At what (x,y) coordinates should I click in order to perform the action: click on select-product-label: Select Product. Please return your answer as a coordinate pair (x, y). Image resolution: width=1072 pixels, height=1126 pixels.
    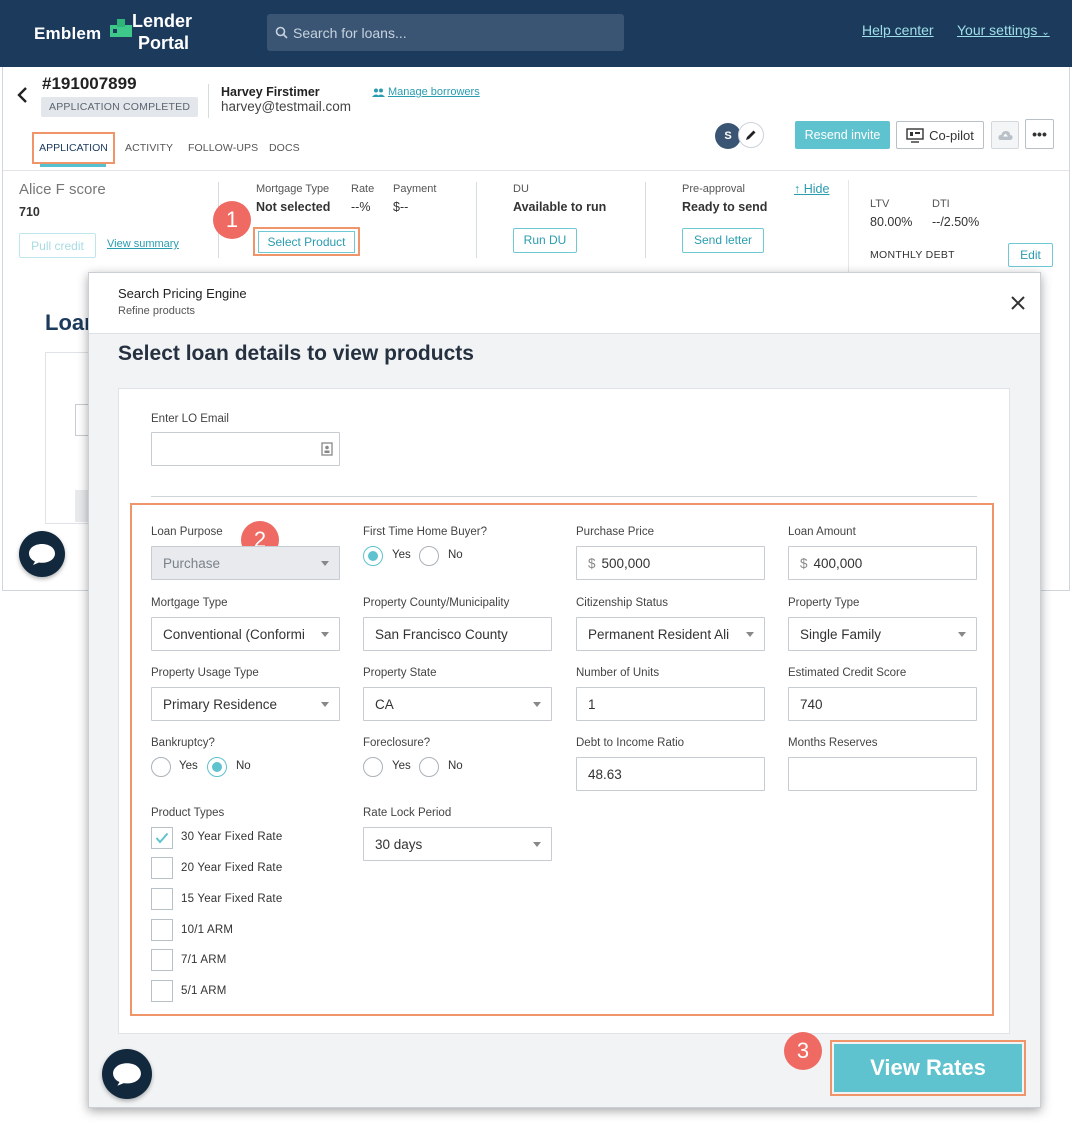
    Looking at the image, I should click on (306, 241).